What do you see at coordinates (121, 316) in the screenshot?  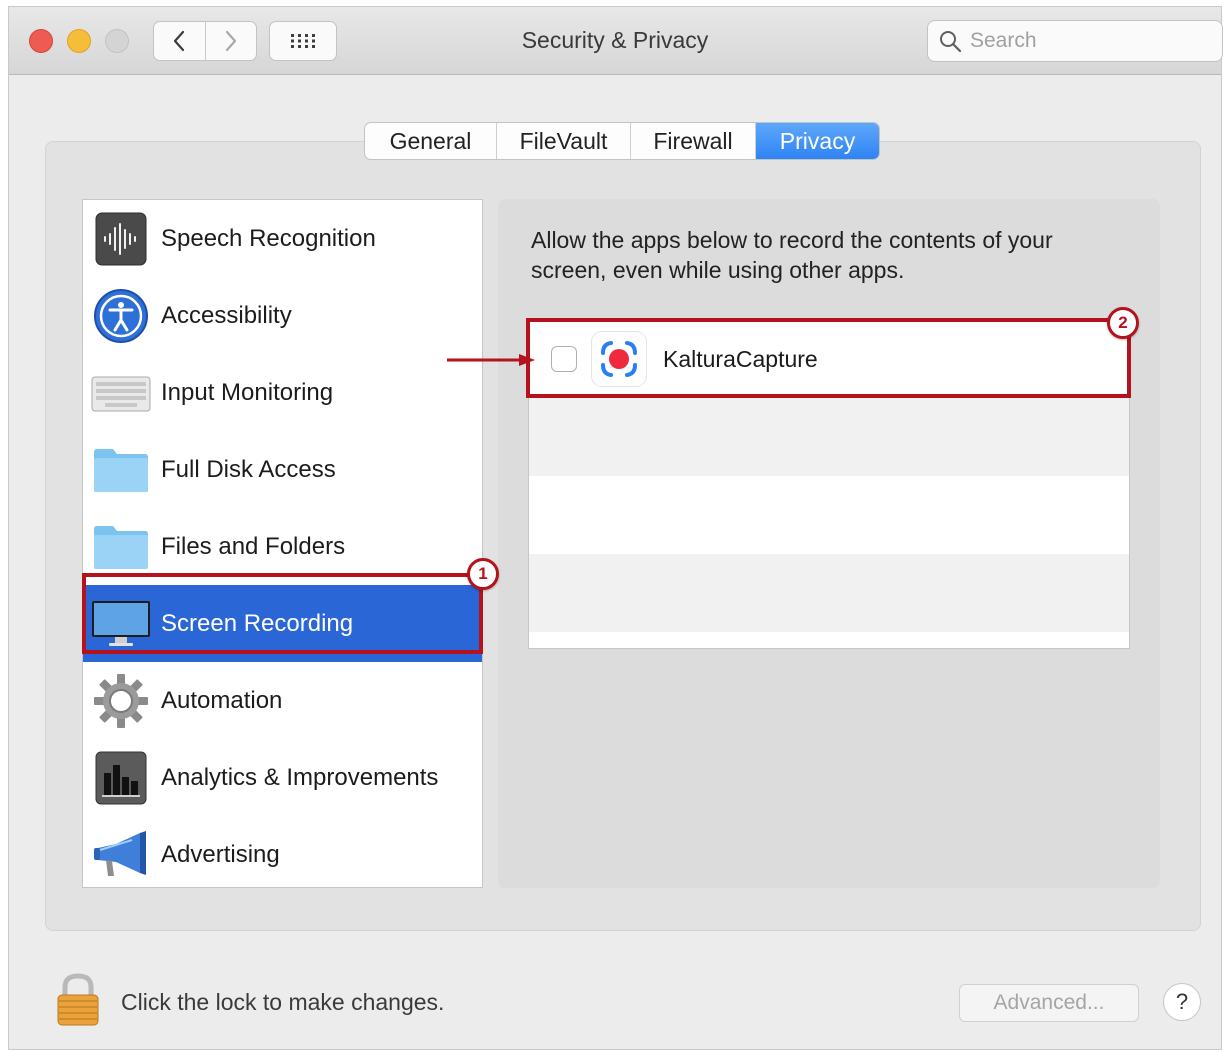 I see `accessibility-icon` at bounding box center [121, 316].